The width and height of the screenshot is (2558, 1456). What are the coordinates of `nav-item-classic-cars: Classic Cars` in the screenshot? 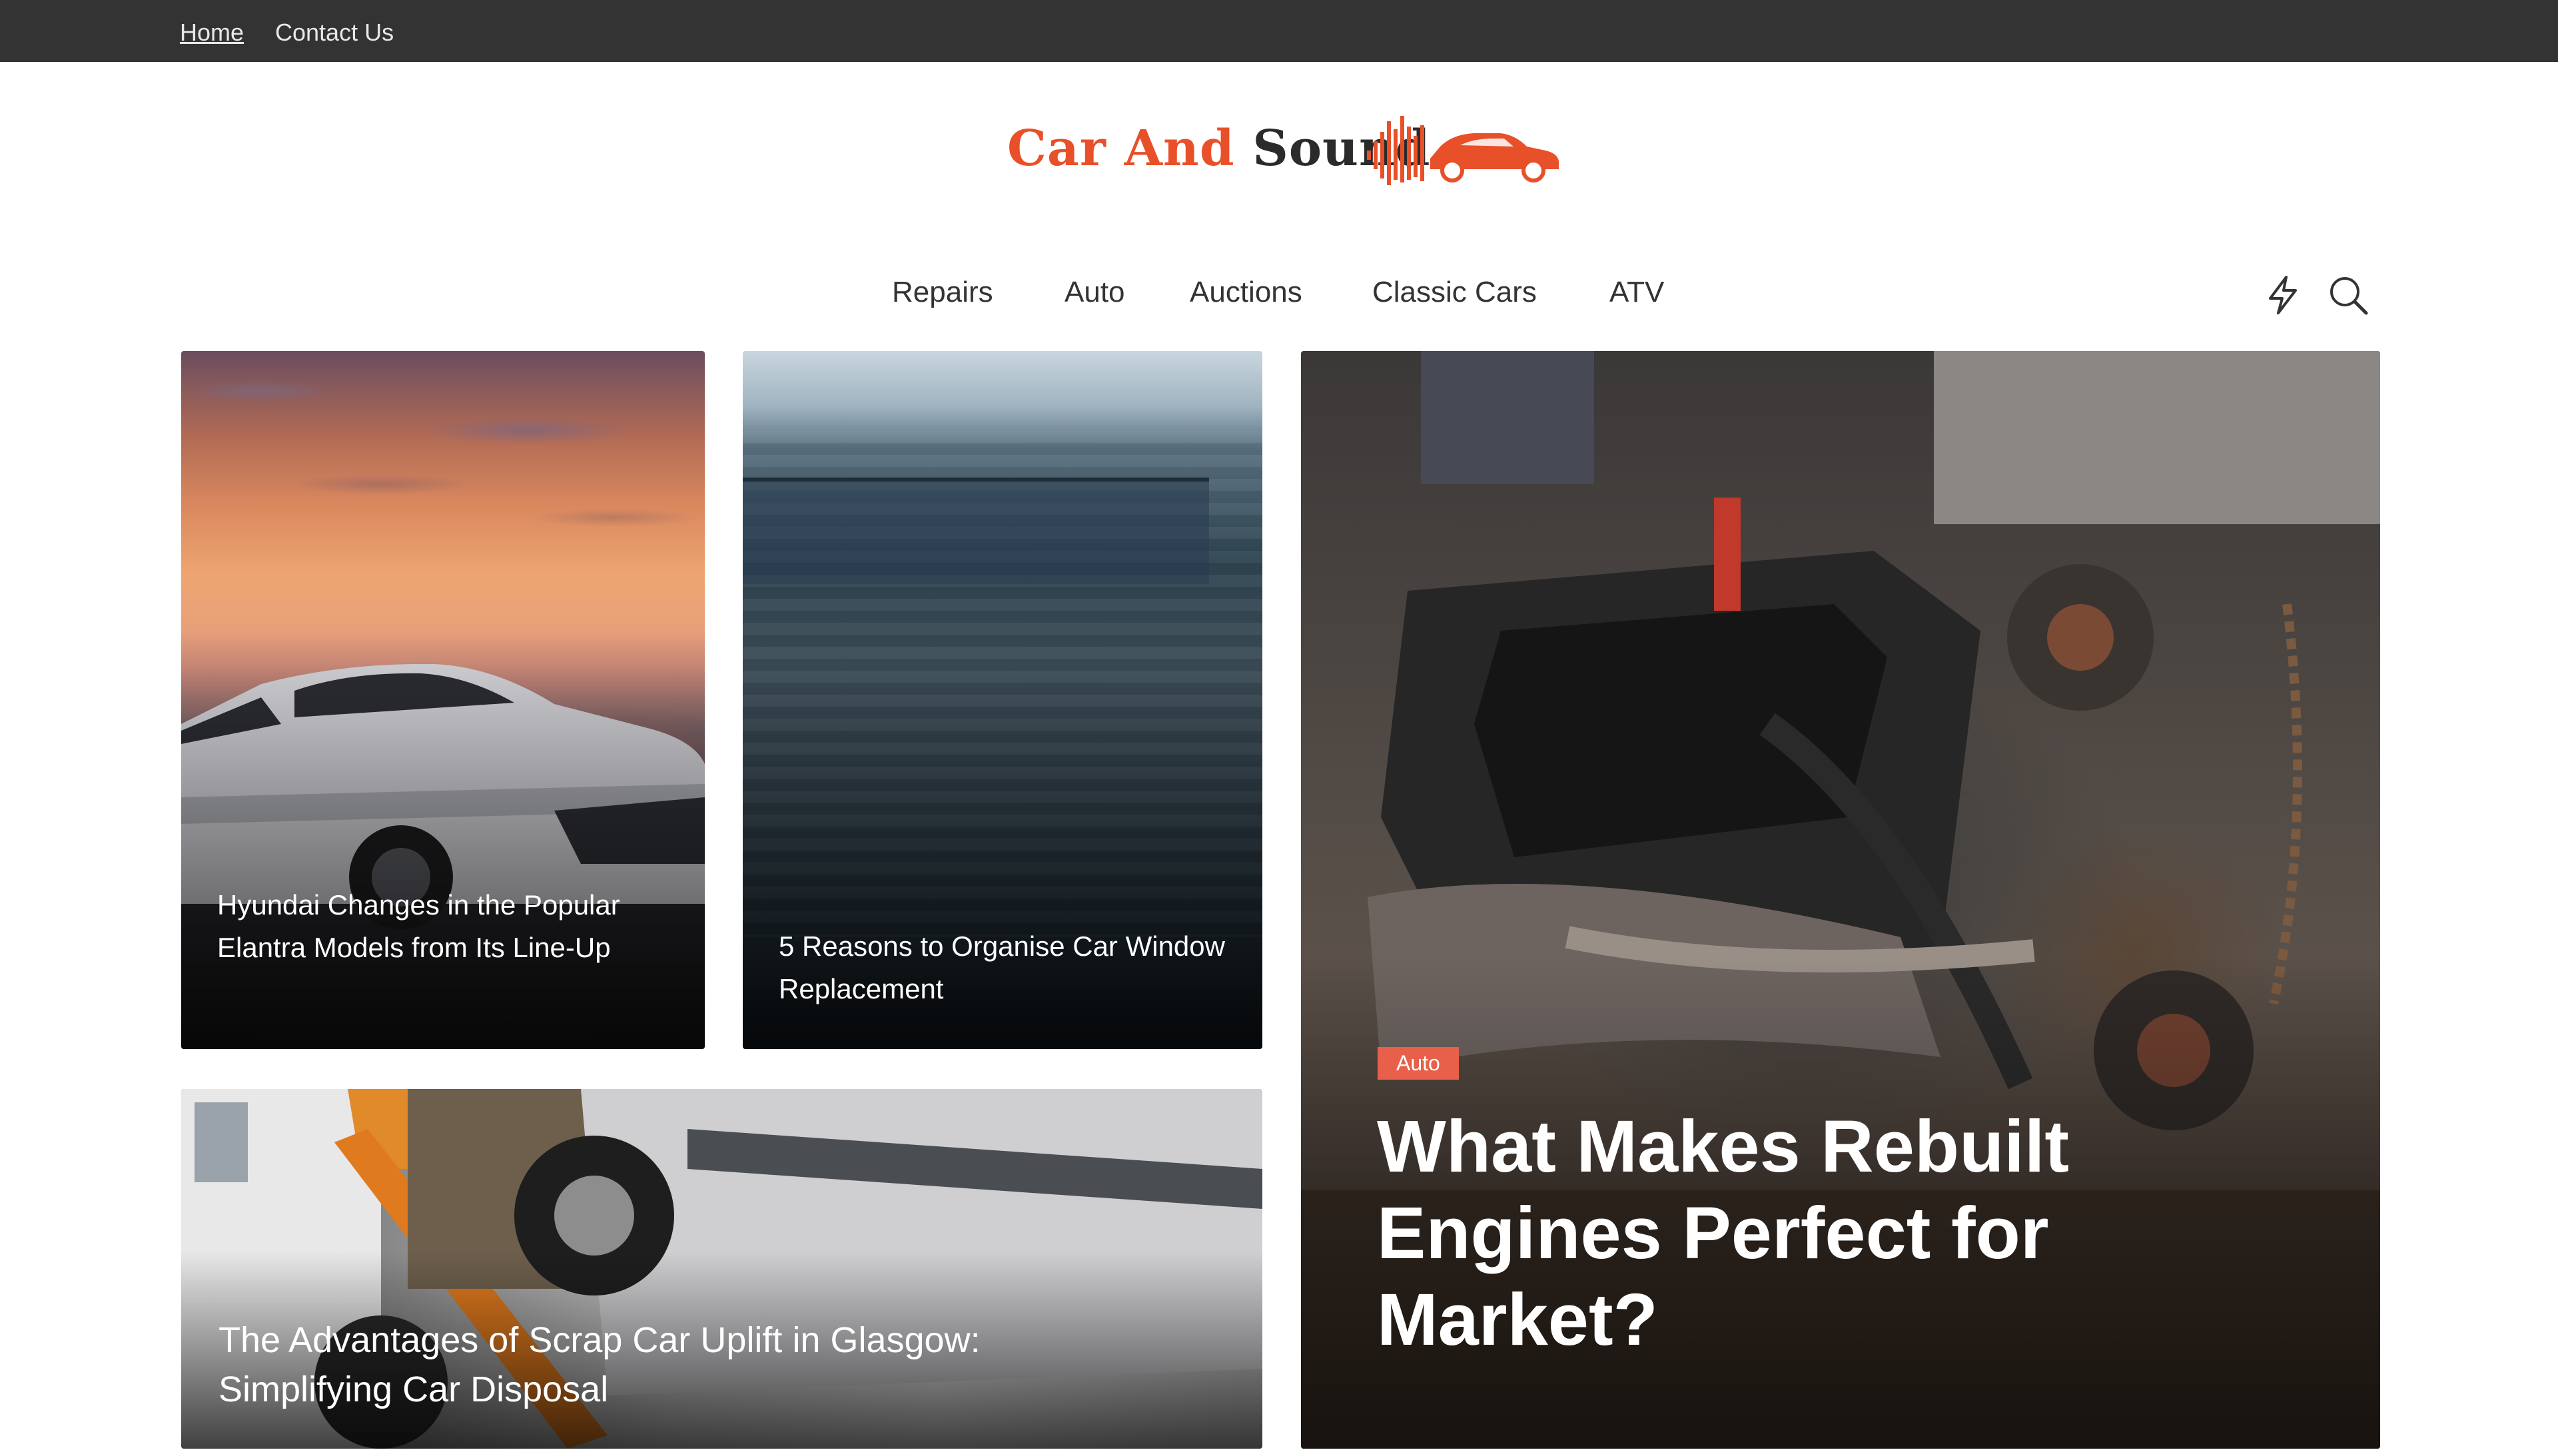 It's located at (1454, 292).